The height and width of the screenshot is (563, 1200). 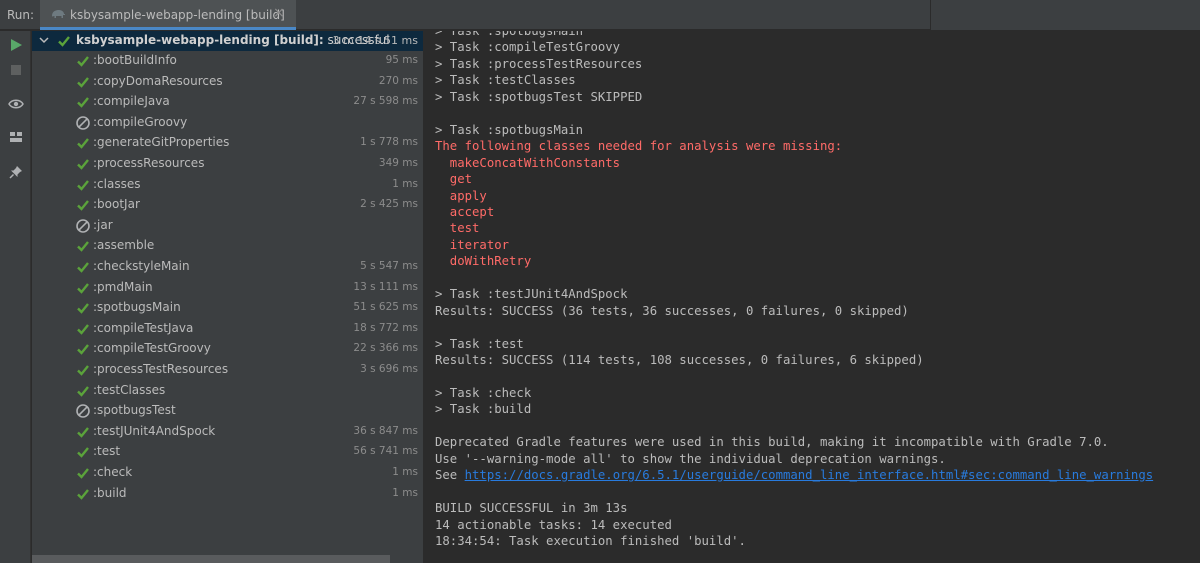 I want to click on tab-build: ksbysample-webapp-lending [build] ×, so click(x=168, y=15).